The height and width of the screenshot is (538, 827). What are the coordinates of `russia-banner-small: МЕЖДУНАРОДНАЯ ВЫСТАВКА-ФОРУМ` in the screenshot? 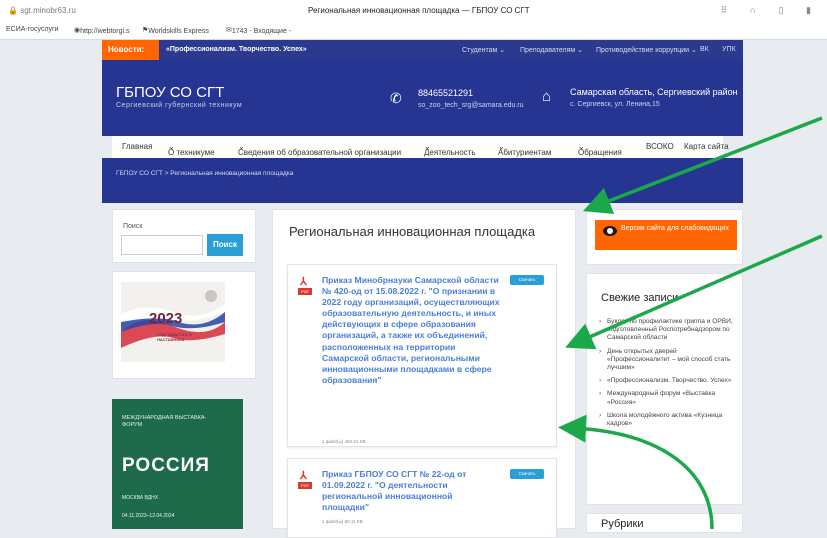 It's located at (164, 421).